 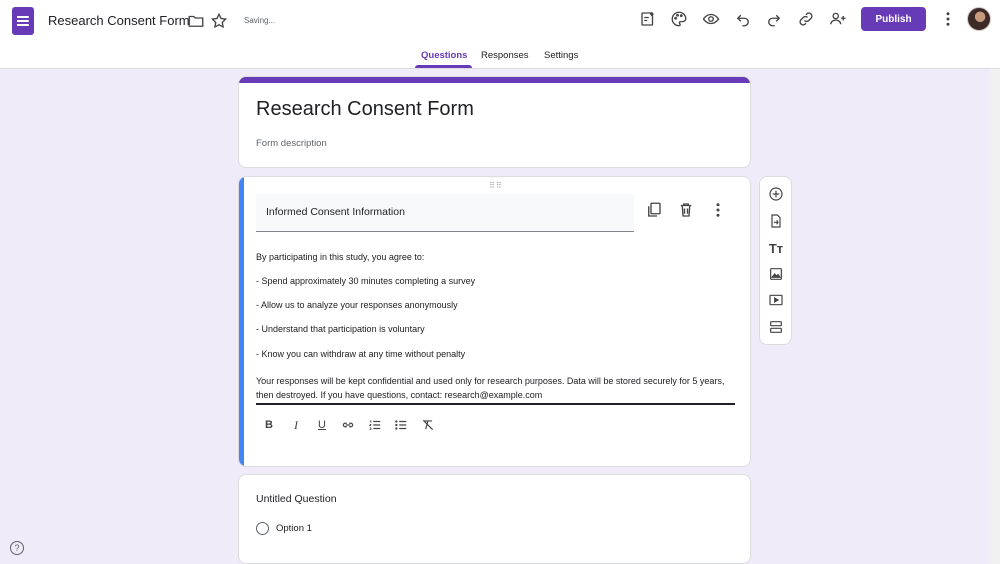 I want to click on import-questions-icon, so click(x=776, y=221).